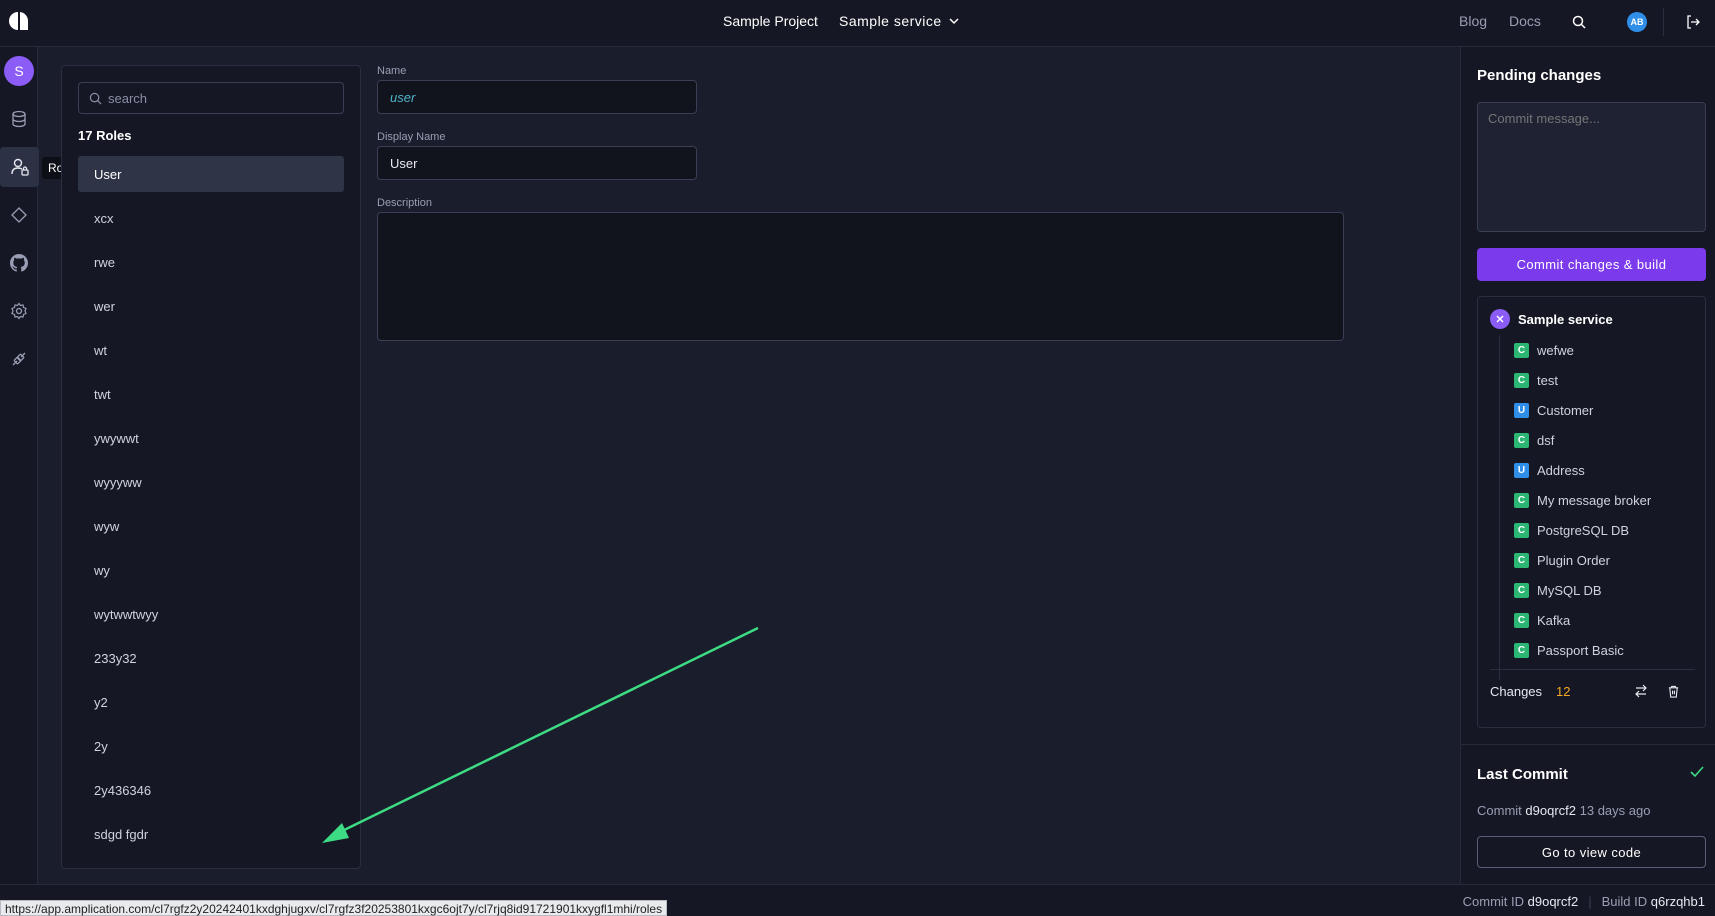  I want to click on change-name: Address, so click(1561, 470).